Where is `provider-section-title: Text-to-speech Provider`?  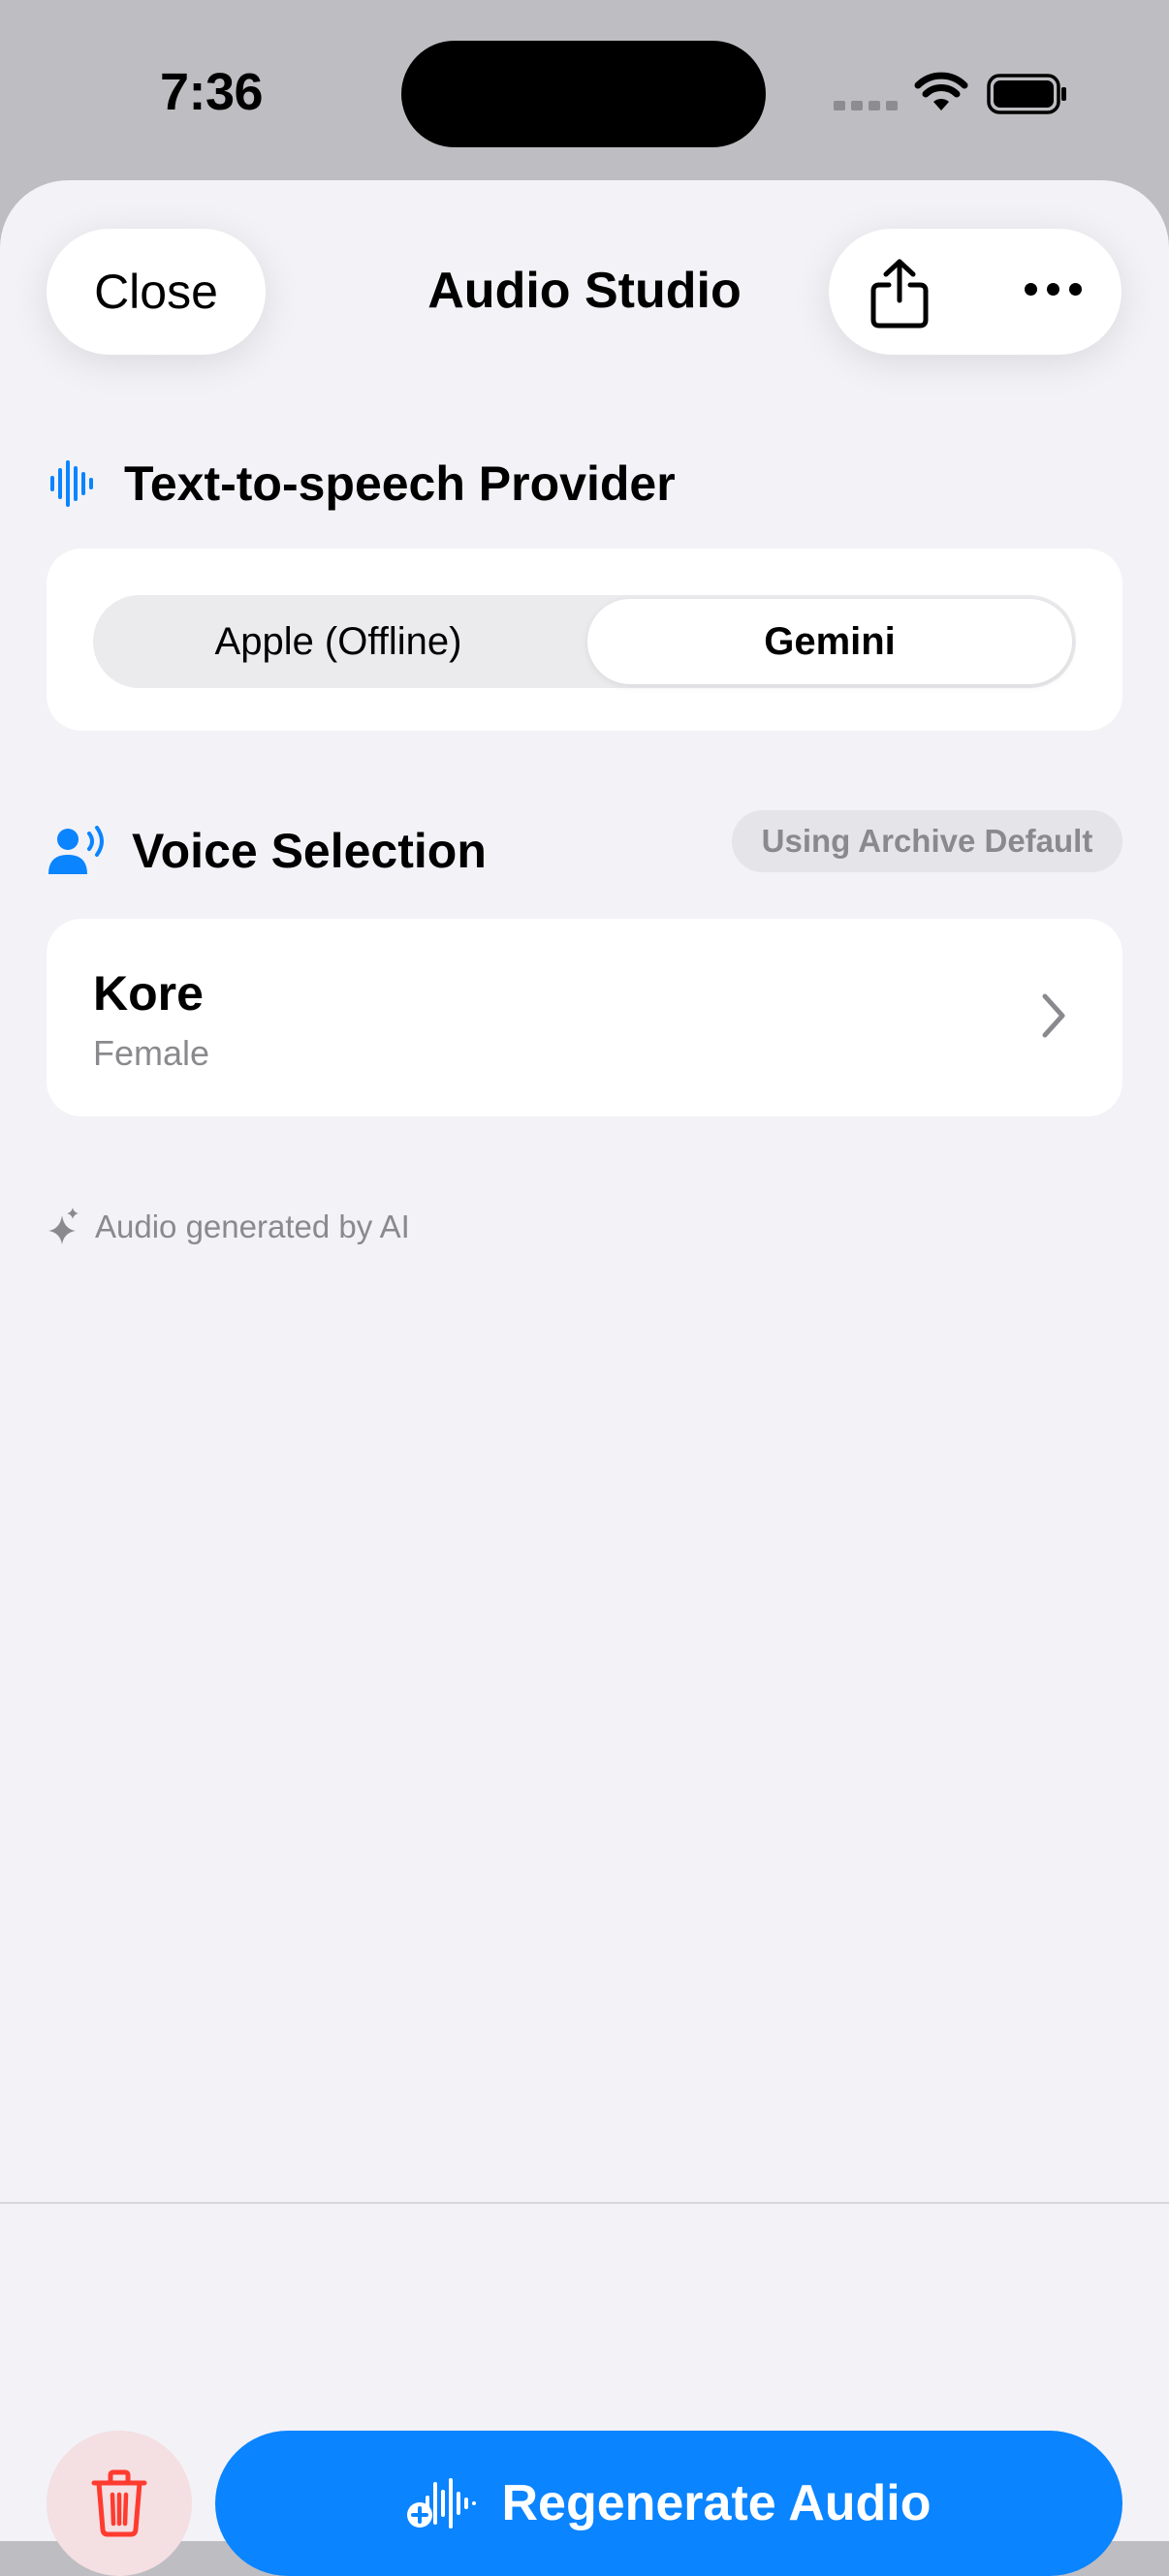
provider-section-title: Text-to-speech Provider is located at coordinates (400, 483).